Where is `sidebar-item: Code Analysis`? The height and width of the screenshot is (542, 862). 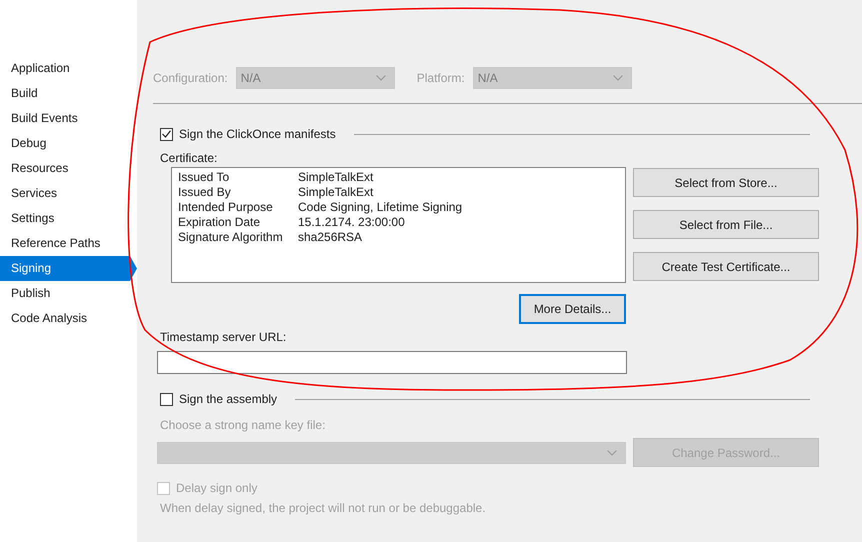
sidebar-item: Code Analysis is located at coordinates (68, 318).